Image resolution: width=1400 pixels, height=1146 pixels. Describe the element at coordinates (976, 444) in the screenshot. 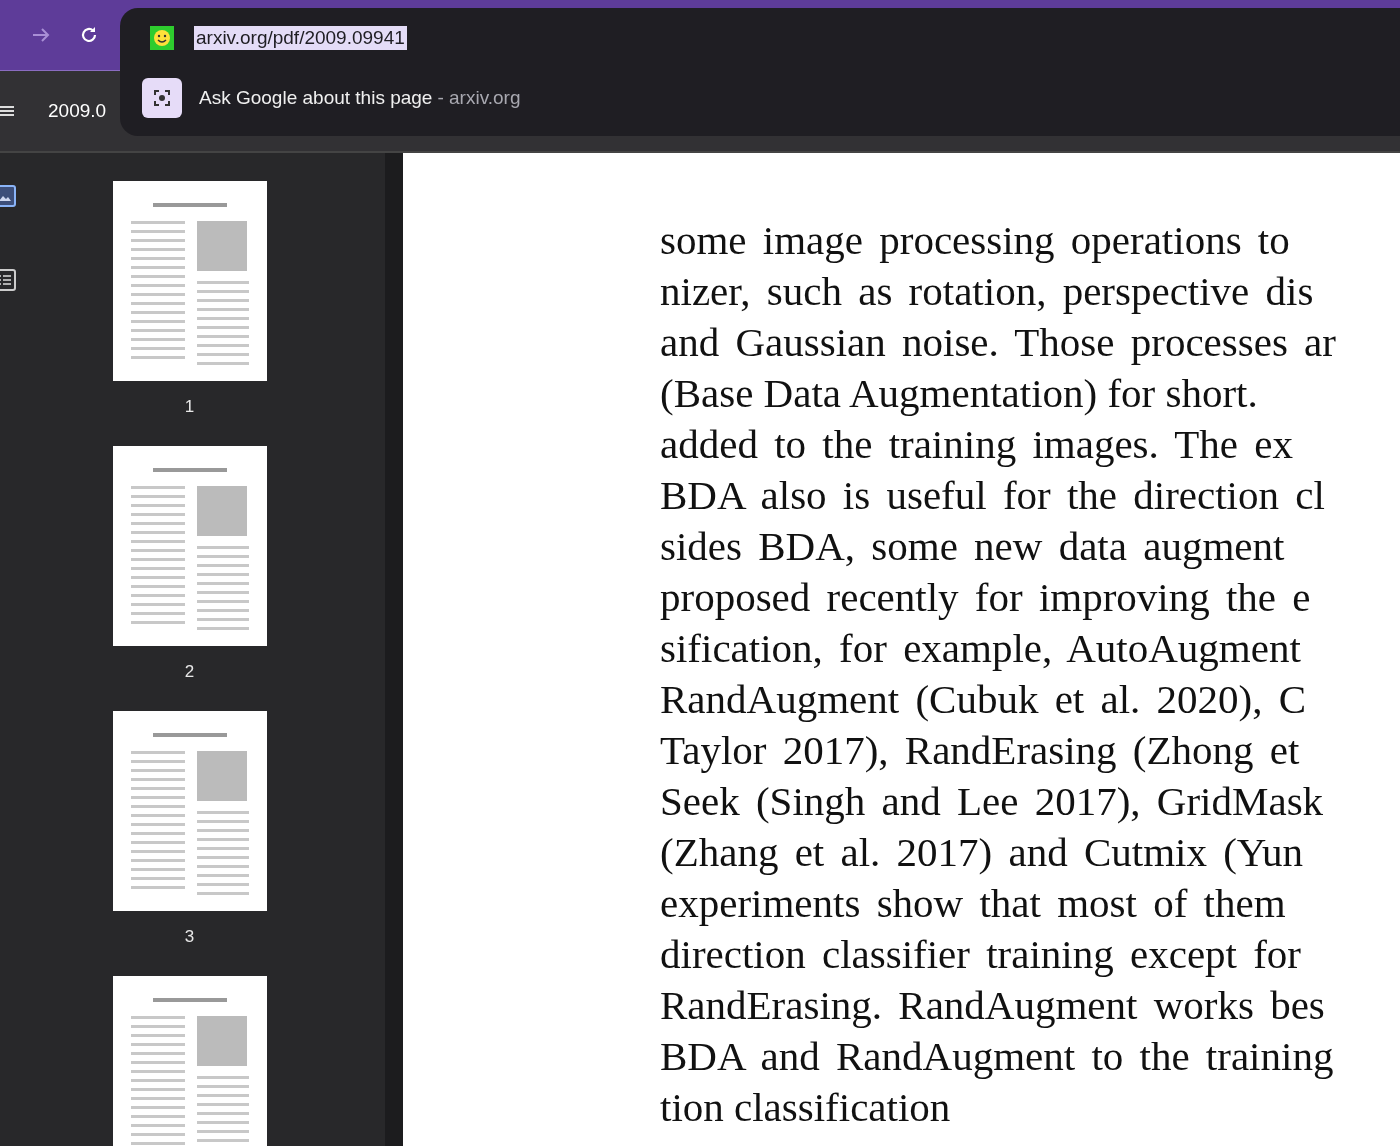

I see `text-line: added to the training images. The ex` at that location.